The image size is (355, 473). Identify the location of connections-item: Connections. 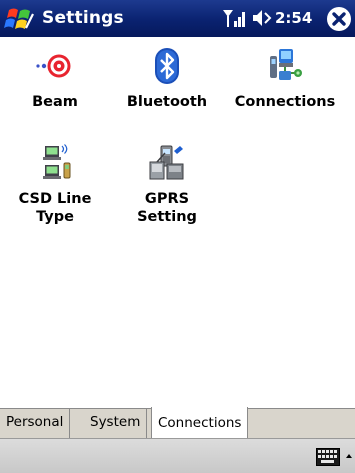
(285, 78).